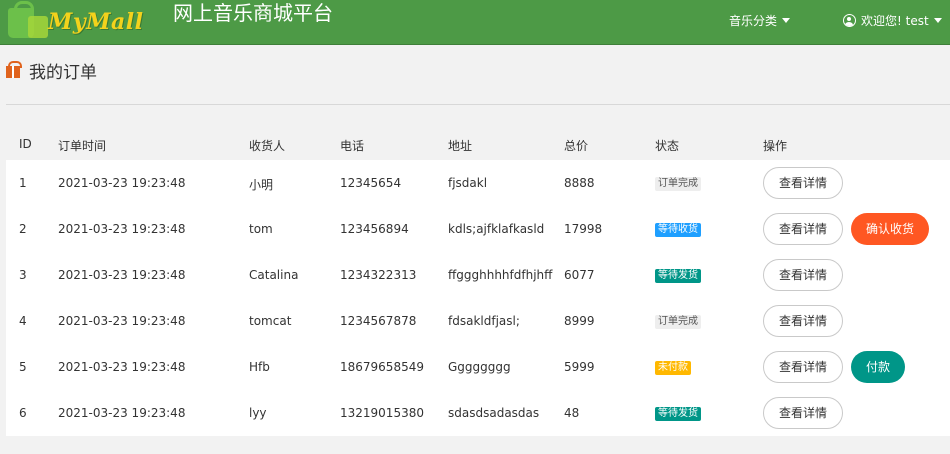 The width and height of the screenshot is (950, 454). I want to click on cell-id: 3, so click(23, 275).